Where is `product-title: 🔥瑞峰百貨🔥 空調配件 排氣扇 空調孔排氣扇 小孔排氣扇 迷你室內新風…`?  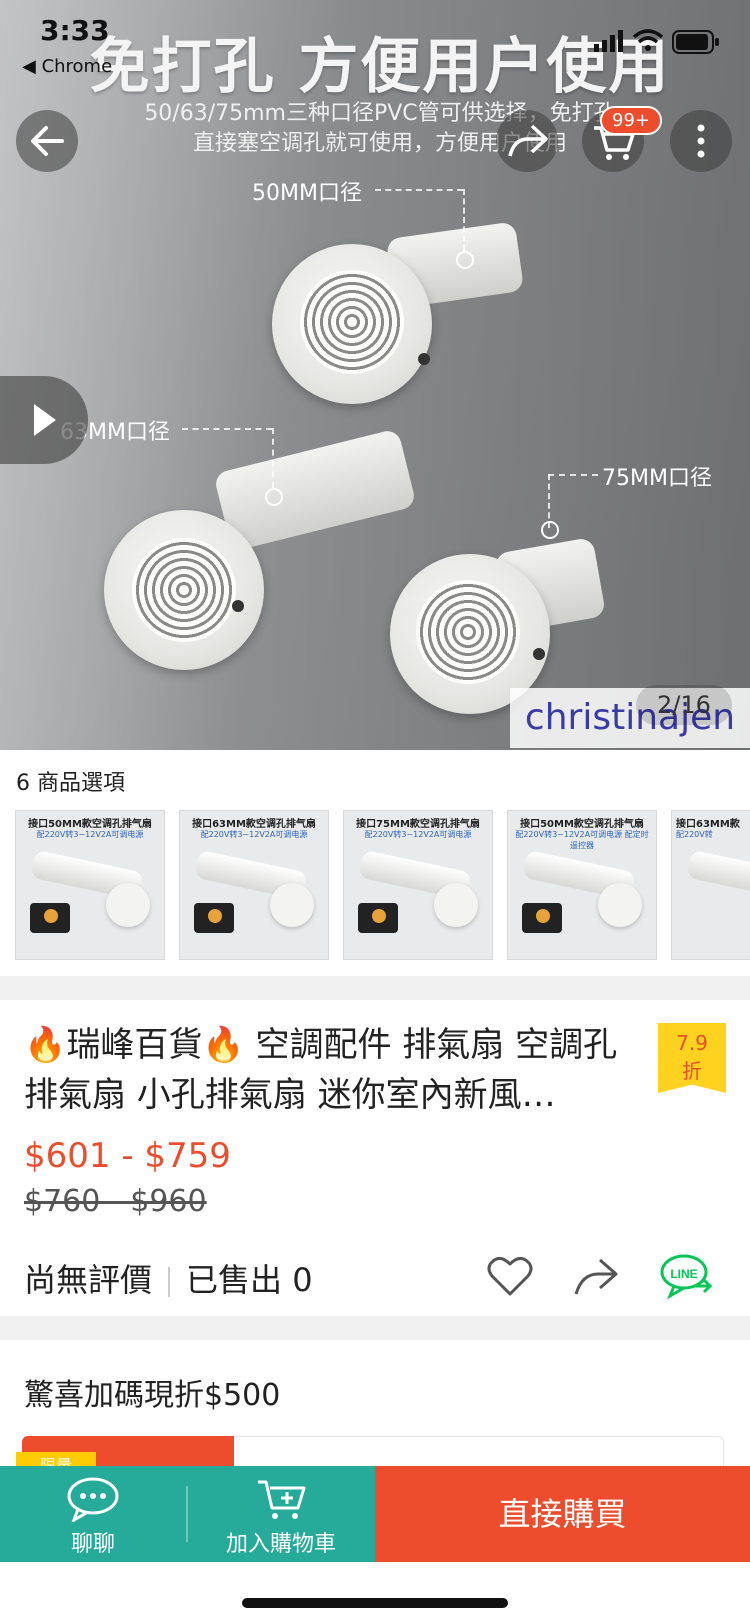
product-title: 🔥瑞峰百貨🔥 空調配件 排氣扇 空調孔排氣扇 小孔排氣扇 迷你室內新風… is located at coordinates (329, 1070).